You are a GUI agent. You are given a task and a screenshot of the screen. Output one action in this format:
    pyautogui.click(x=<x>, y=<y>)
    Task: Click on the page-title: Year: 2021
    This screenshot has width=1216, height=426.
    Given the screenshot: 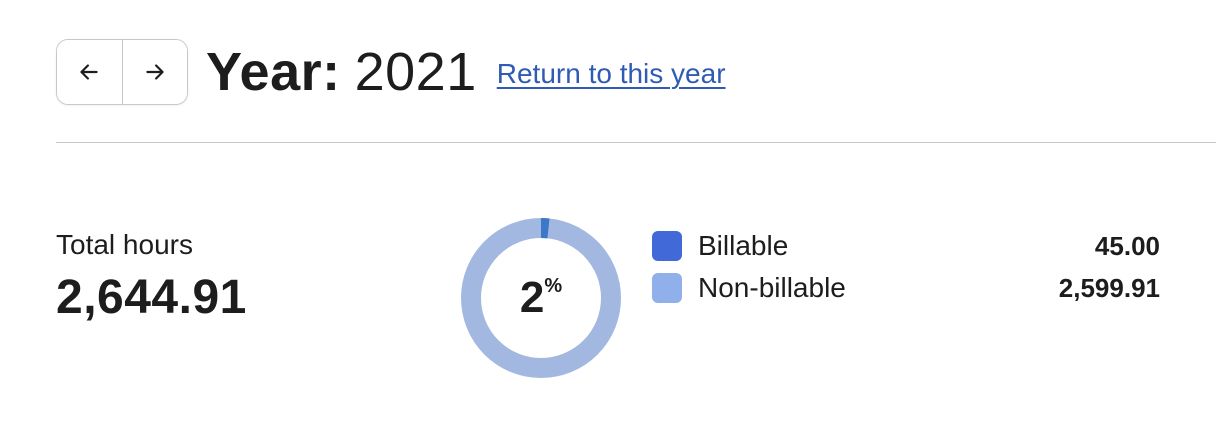 What is the action you would take?
    pyautogui.click(x=341, y=72)
    